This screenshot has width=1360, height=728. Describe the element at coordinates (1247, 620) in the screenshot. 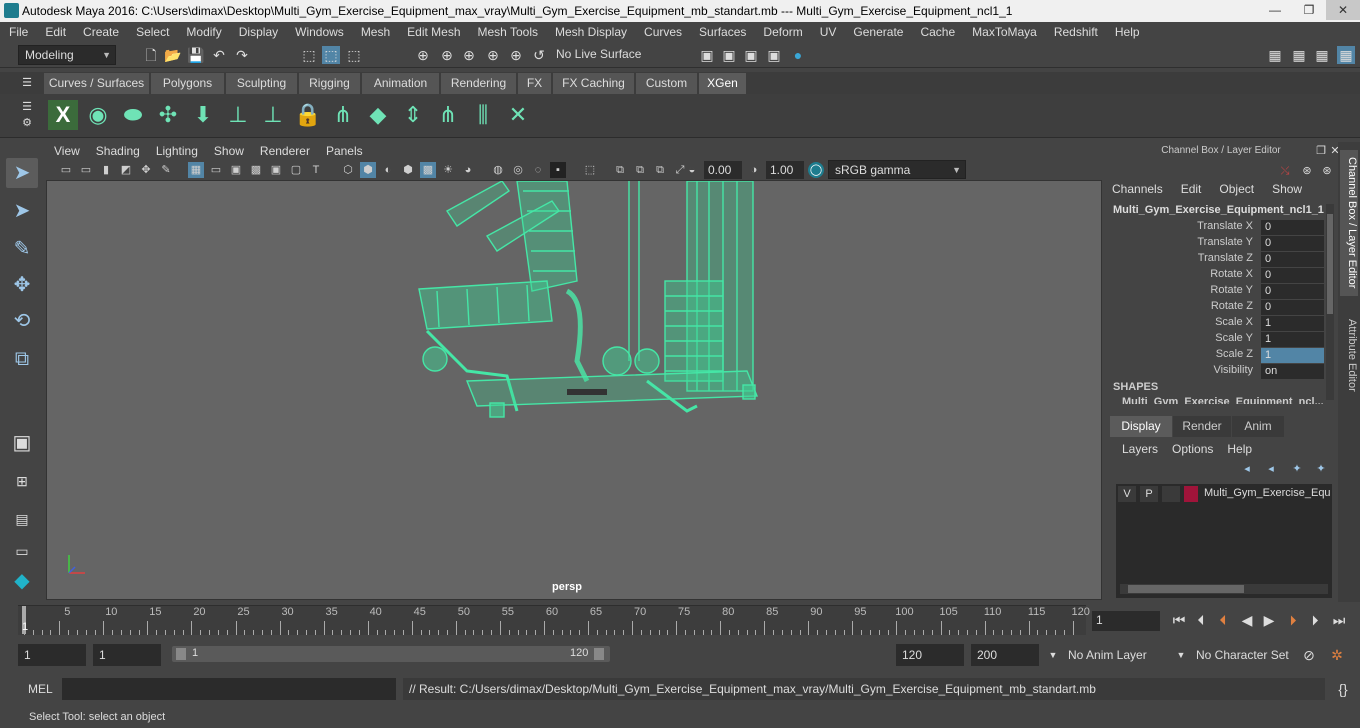

I see `play-backwards-icon: ◀` at that location.